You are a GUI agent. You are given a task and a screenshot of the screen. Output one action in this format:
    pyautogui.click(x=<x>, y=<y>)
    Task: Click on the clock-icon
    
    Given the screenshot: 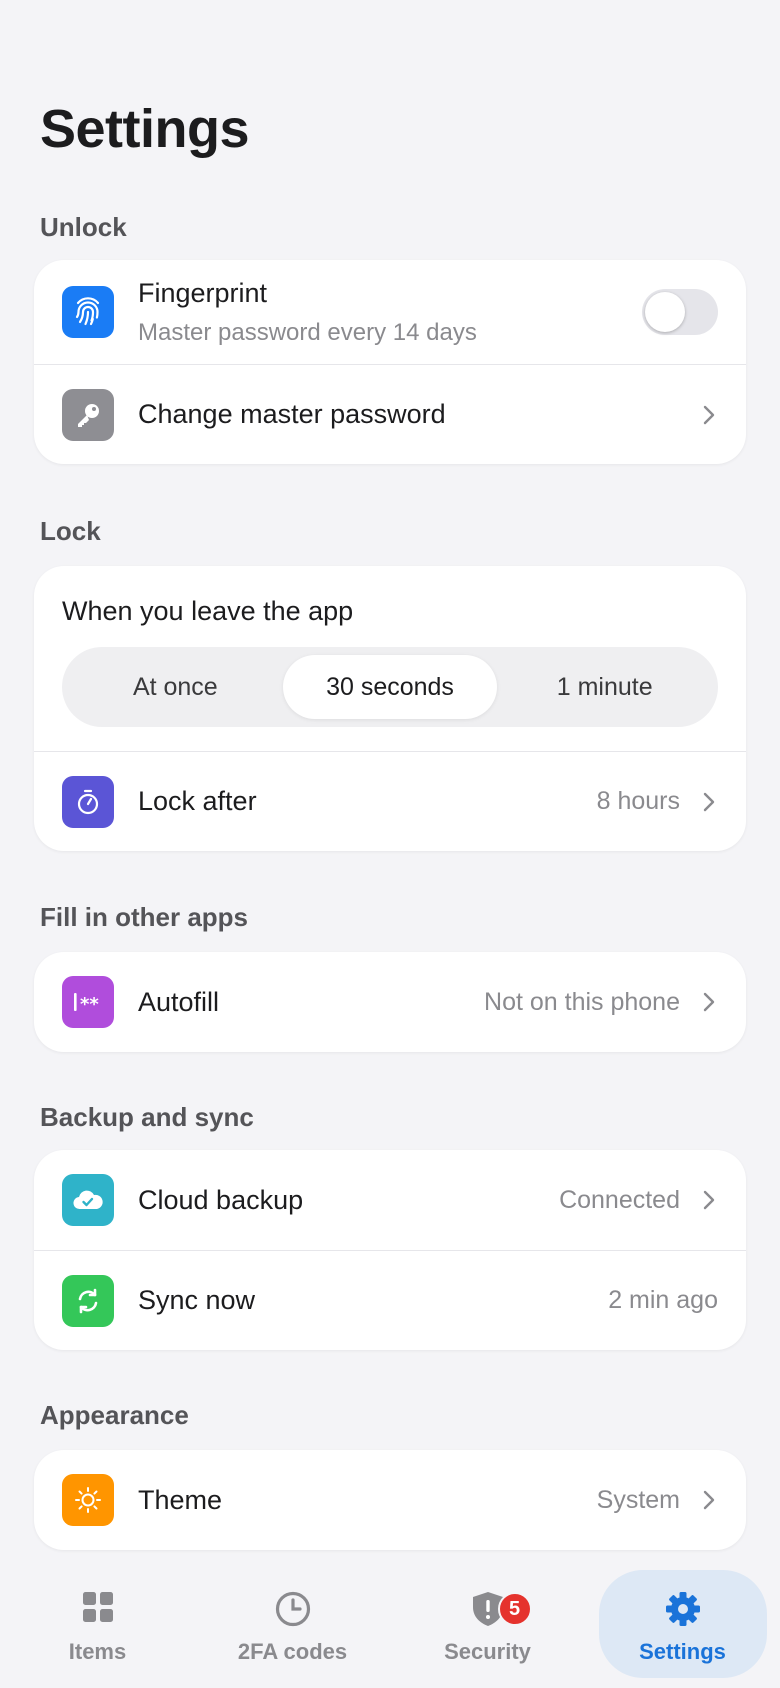 What is the action you would take?
    pyautogui.click(x=293, y=1611)
    